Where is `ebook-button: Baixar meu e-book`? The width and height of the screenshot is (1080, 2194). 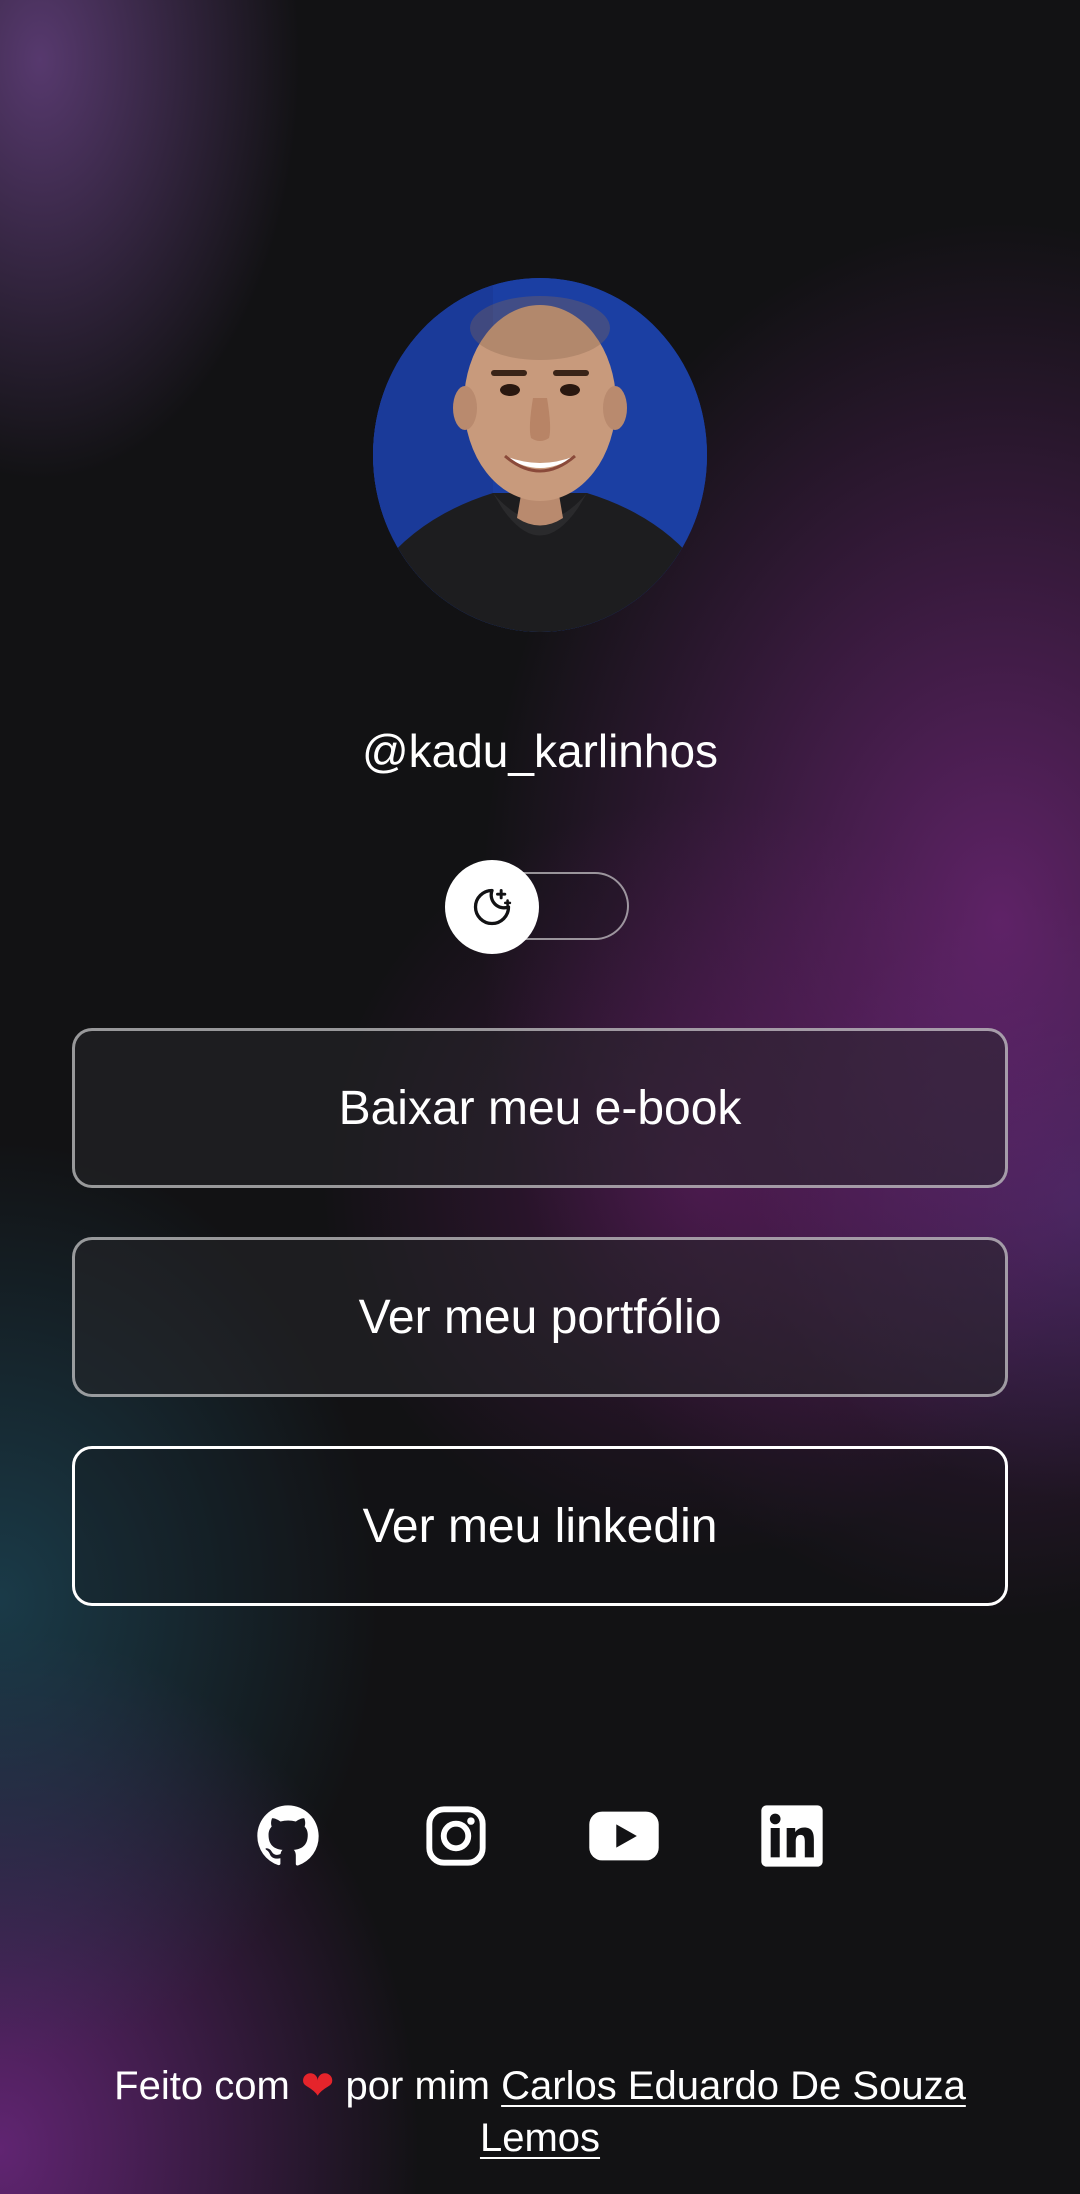 ebook-button: Baixar meu e-book is located at coordinates (540, 1108).